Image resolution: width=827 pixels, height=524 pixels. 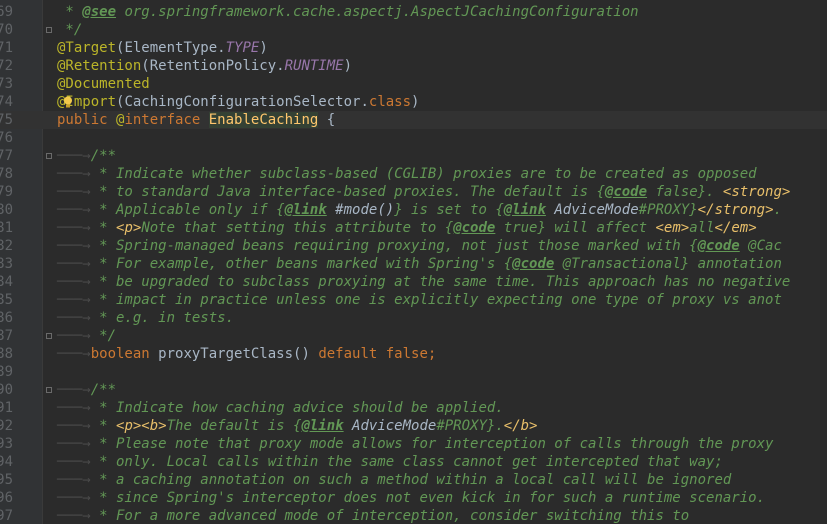 What do you see at coordinates (68, 102) in the screenshot?
I see `intention-bulb-icon` at bounding box center [68, 102].